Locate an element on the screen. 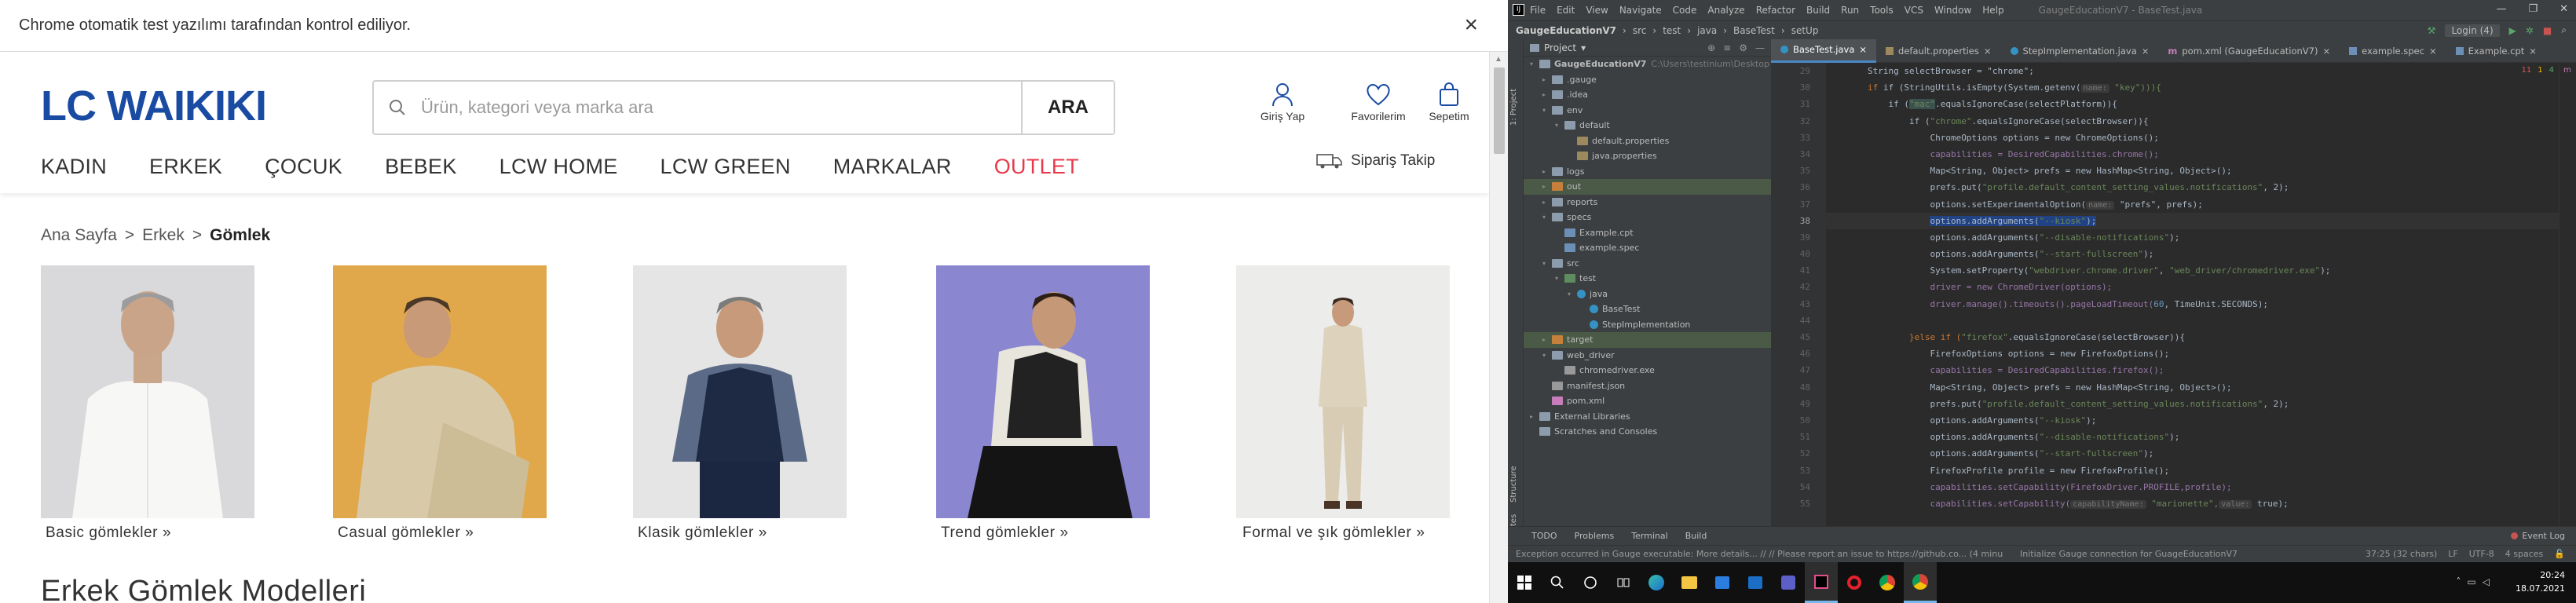 This screenshot has height=603, width=2576. tree-scratches: Scratches and Consoles is located at coordinates (1648, 432).